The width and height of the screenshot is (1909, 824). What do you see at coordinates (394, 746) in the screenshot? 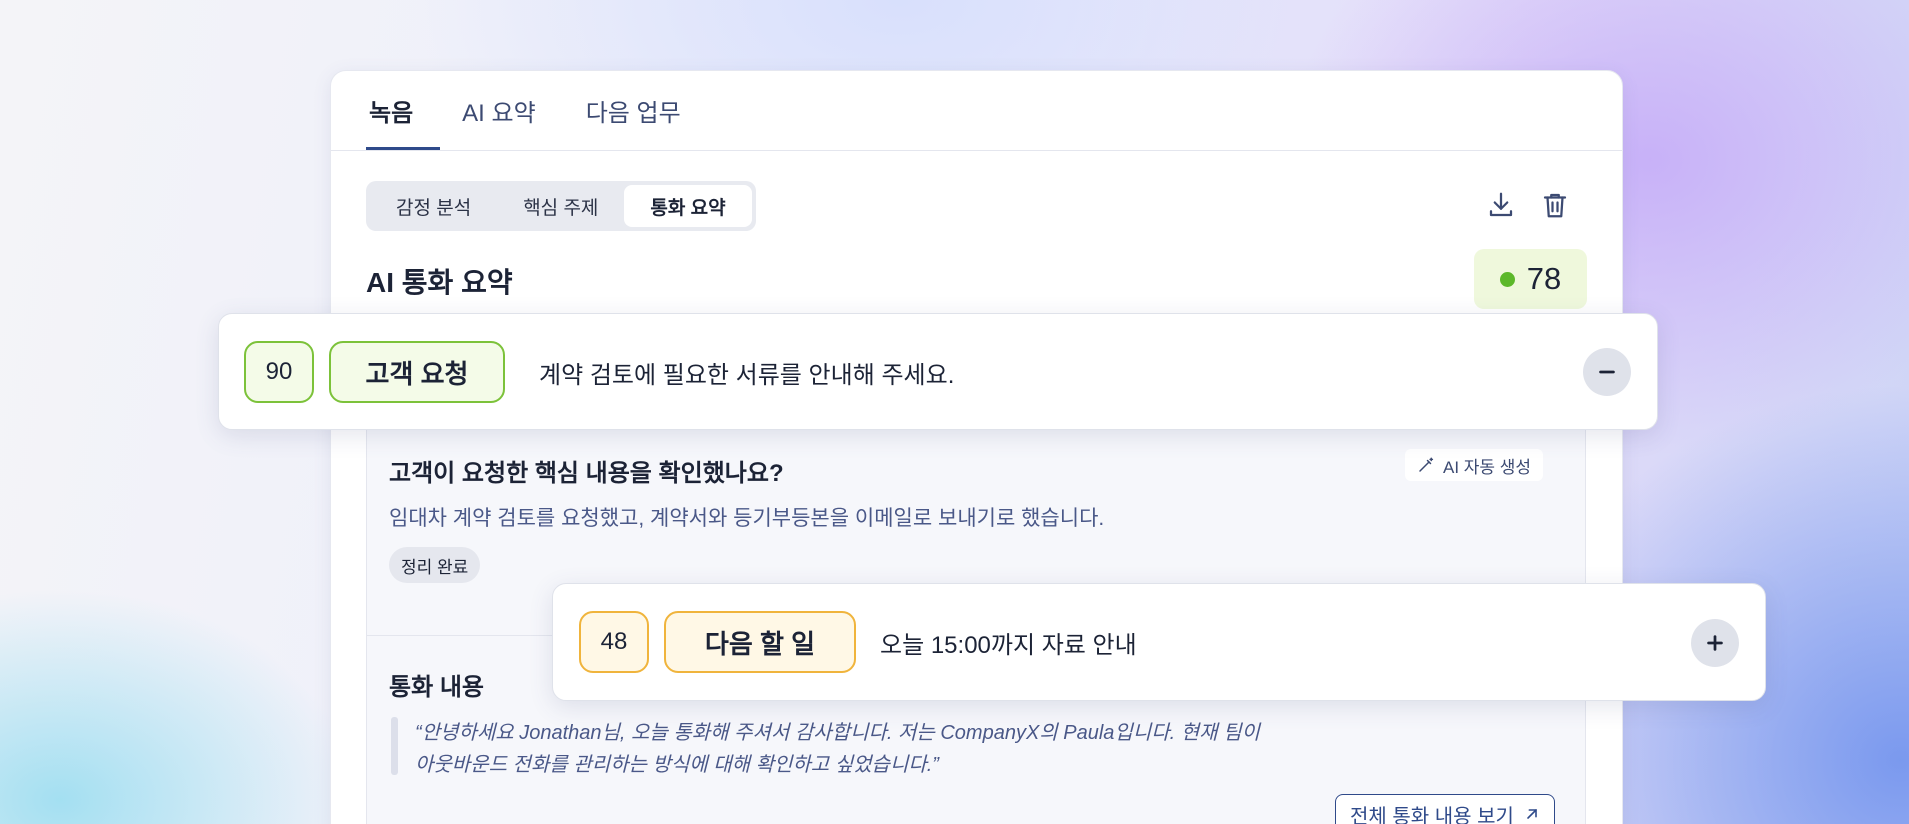
I see `quote-bar` at bounding box center [394, 746].